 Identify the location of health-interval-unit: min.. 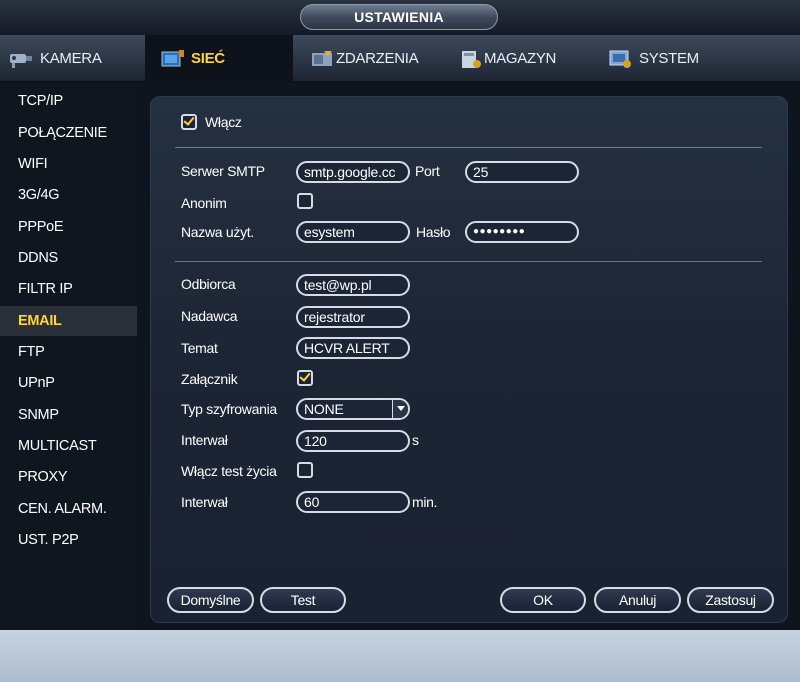
(425, 502).